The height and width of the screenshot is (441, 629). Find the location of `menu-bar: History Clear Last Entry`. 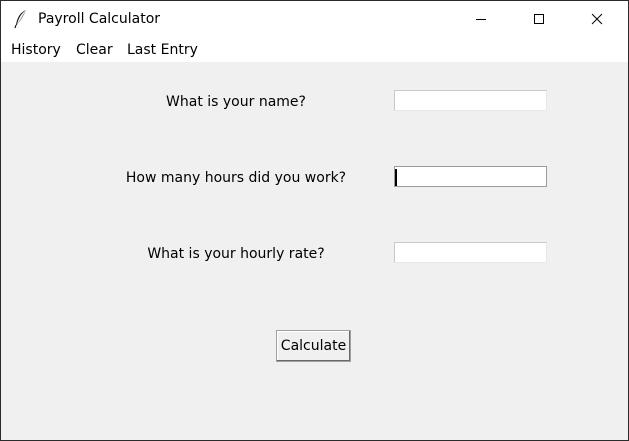

menu-bar: History Clear Last Entry is located at coordinates (314, 49).